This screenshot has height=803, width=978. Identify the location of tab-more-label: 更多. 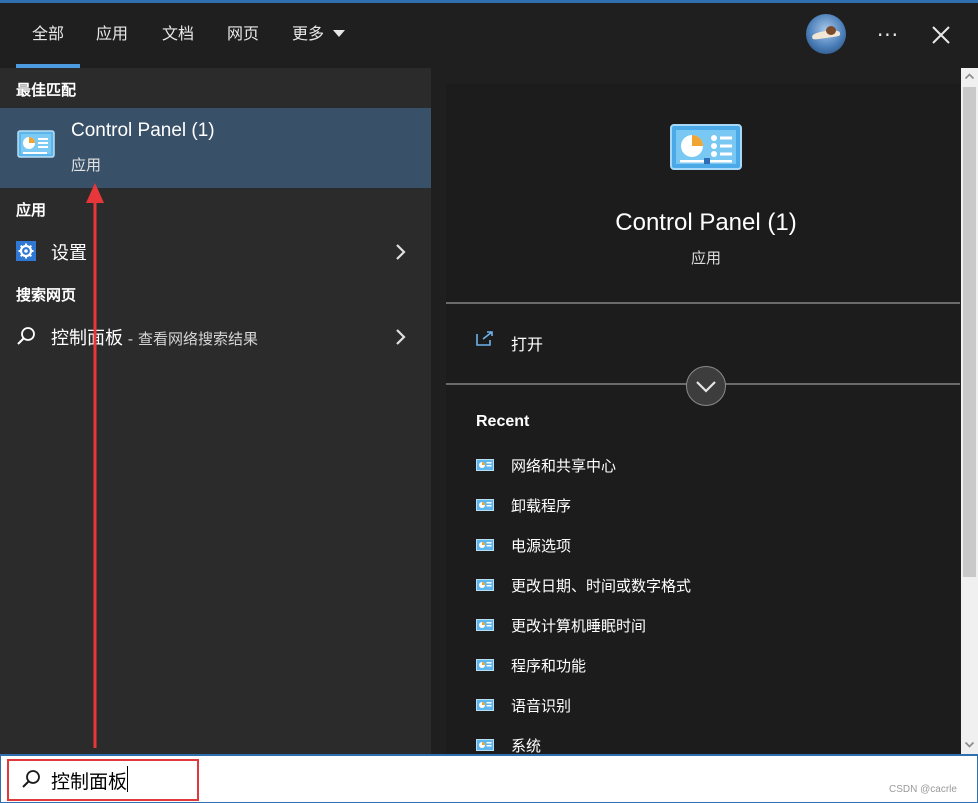
(308, 33).